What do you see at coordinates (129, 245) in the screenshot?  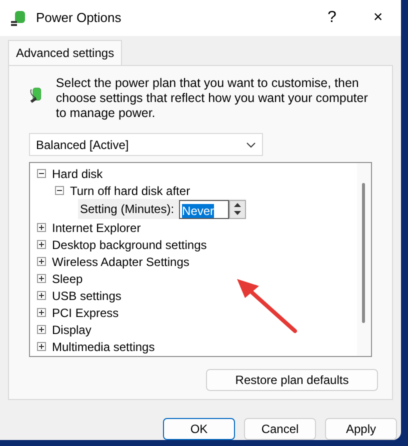 I see `tree-item: Desktop background settings` at bounding box center [129, 245].